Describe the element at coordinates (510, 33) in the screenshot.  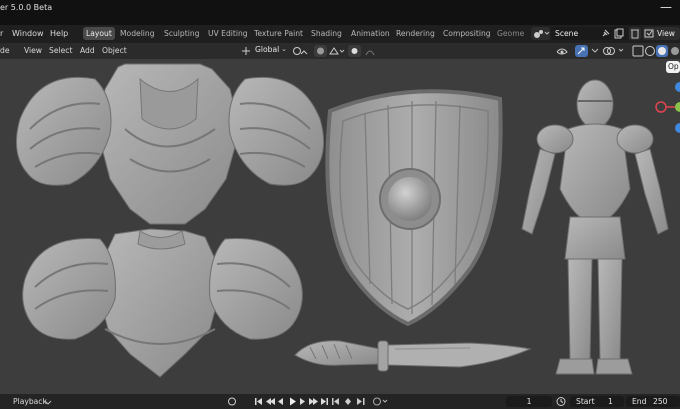
I see `tab-geometry-nodes: Geome` at that location.